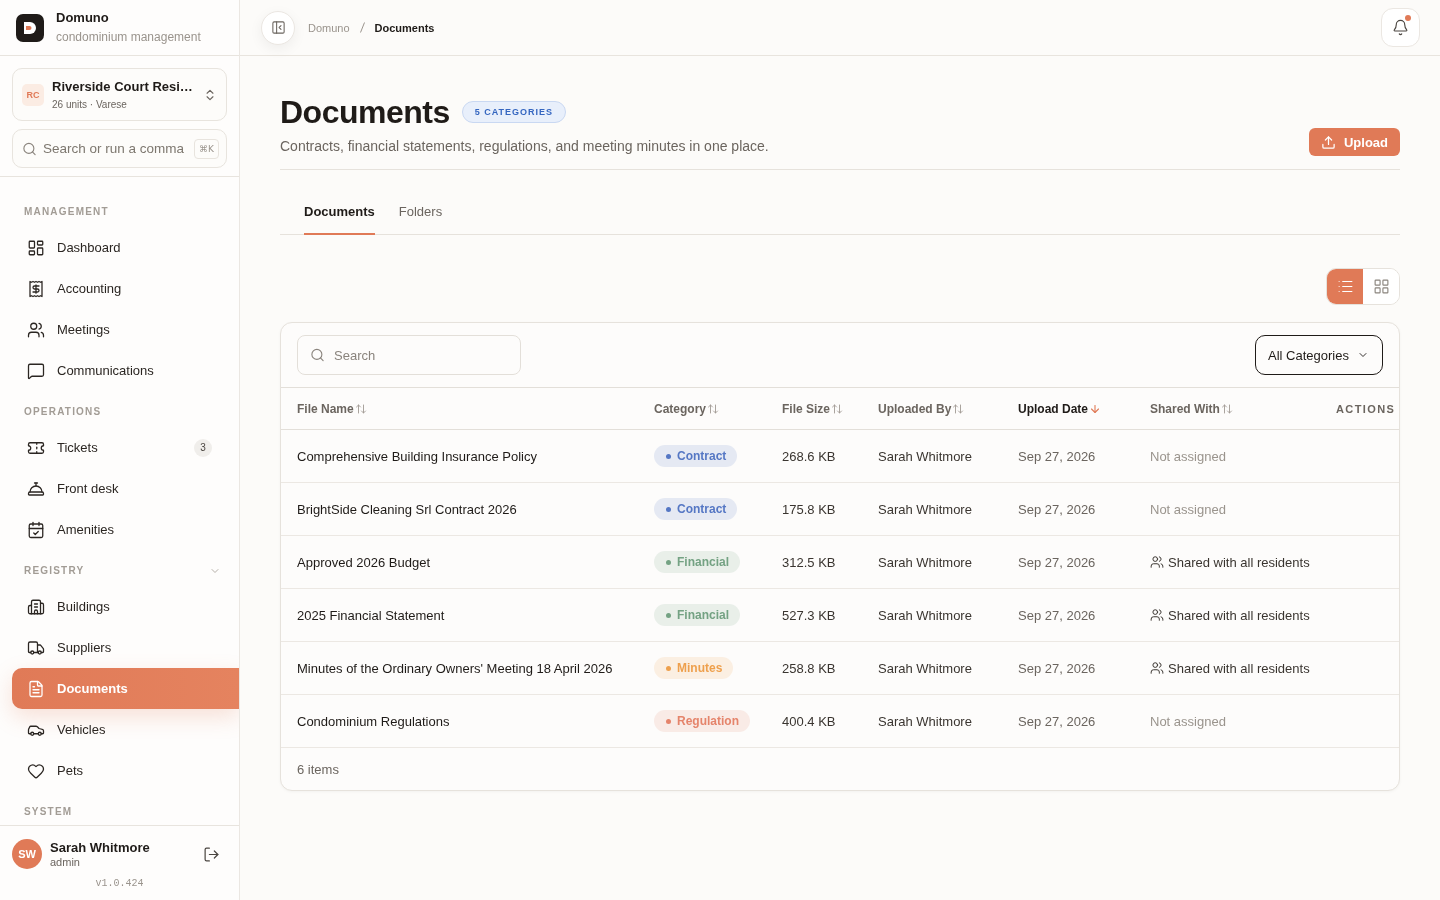 This screenshot has width=1440, height=900. What do you see at coordinates (809, 668) in the screenshot?
I see `file-size-cell: 258.8 KB` at bounding box center [809, 668].